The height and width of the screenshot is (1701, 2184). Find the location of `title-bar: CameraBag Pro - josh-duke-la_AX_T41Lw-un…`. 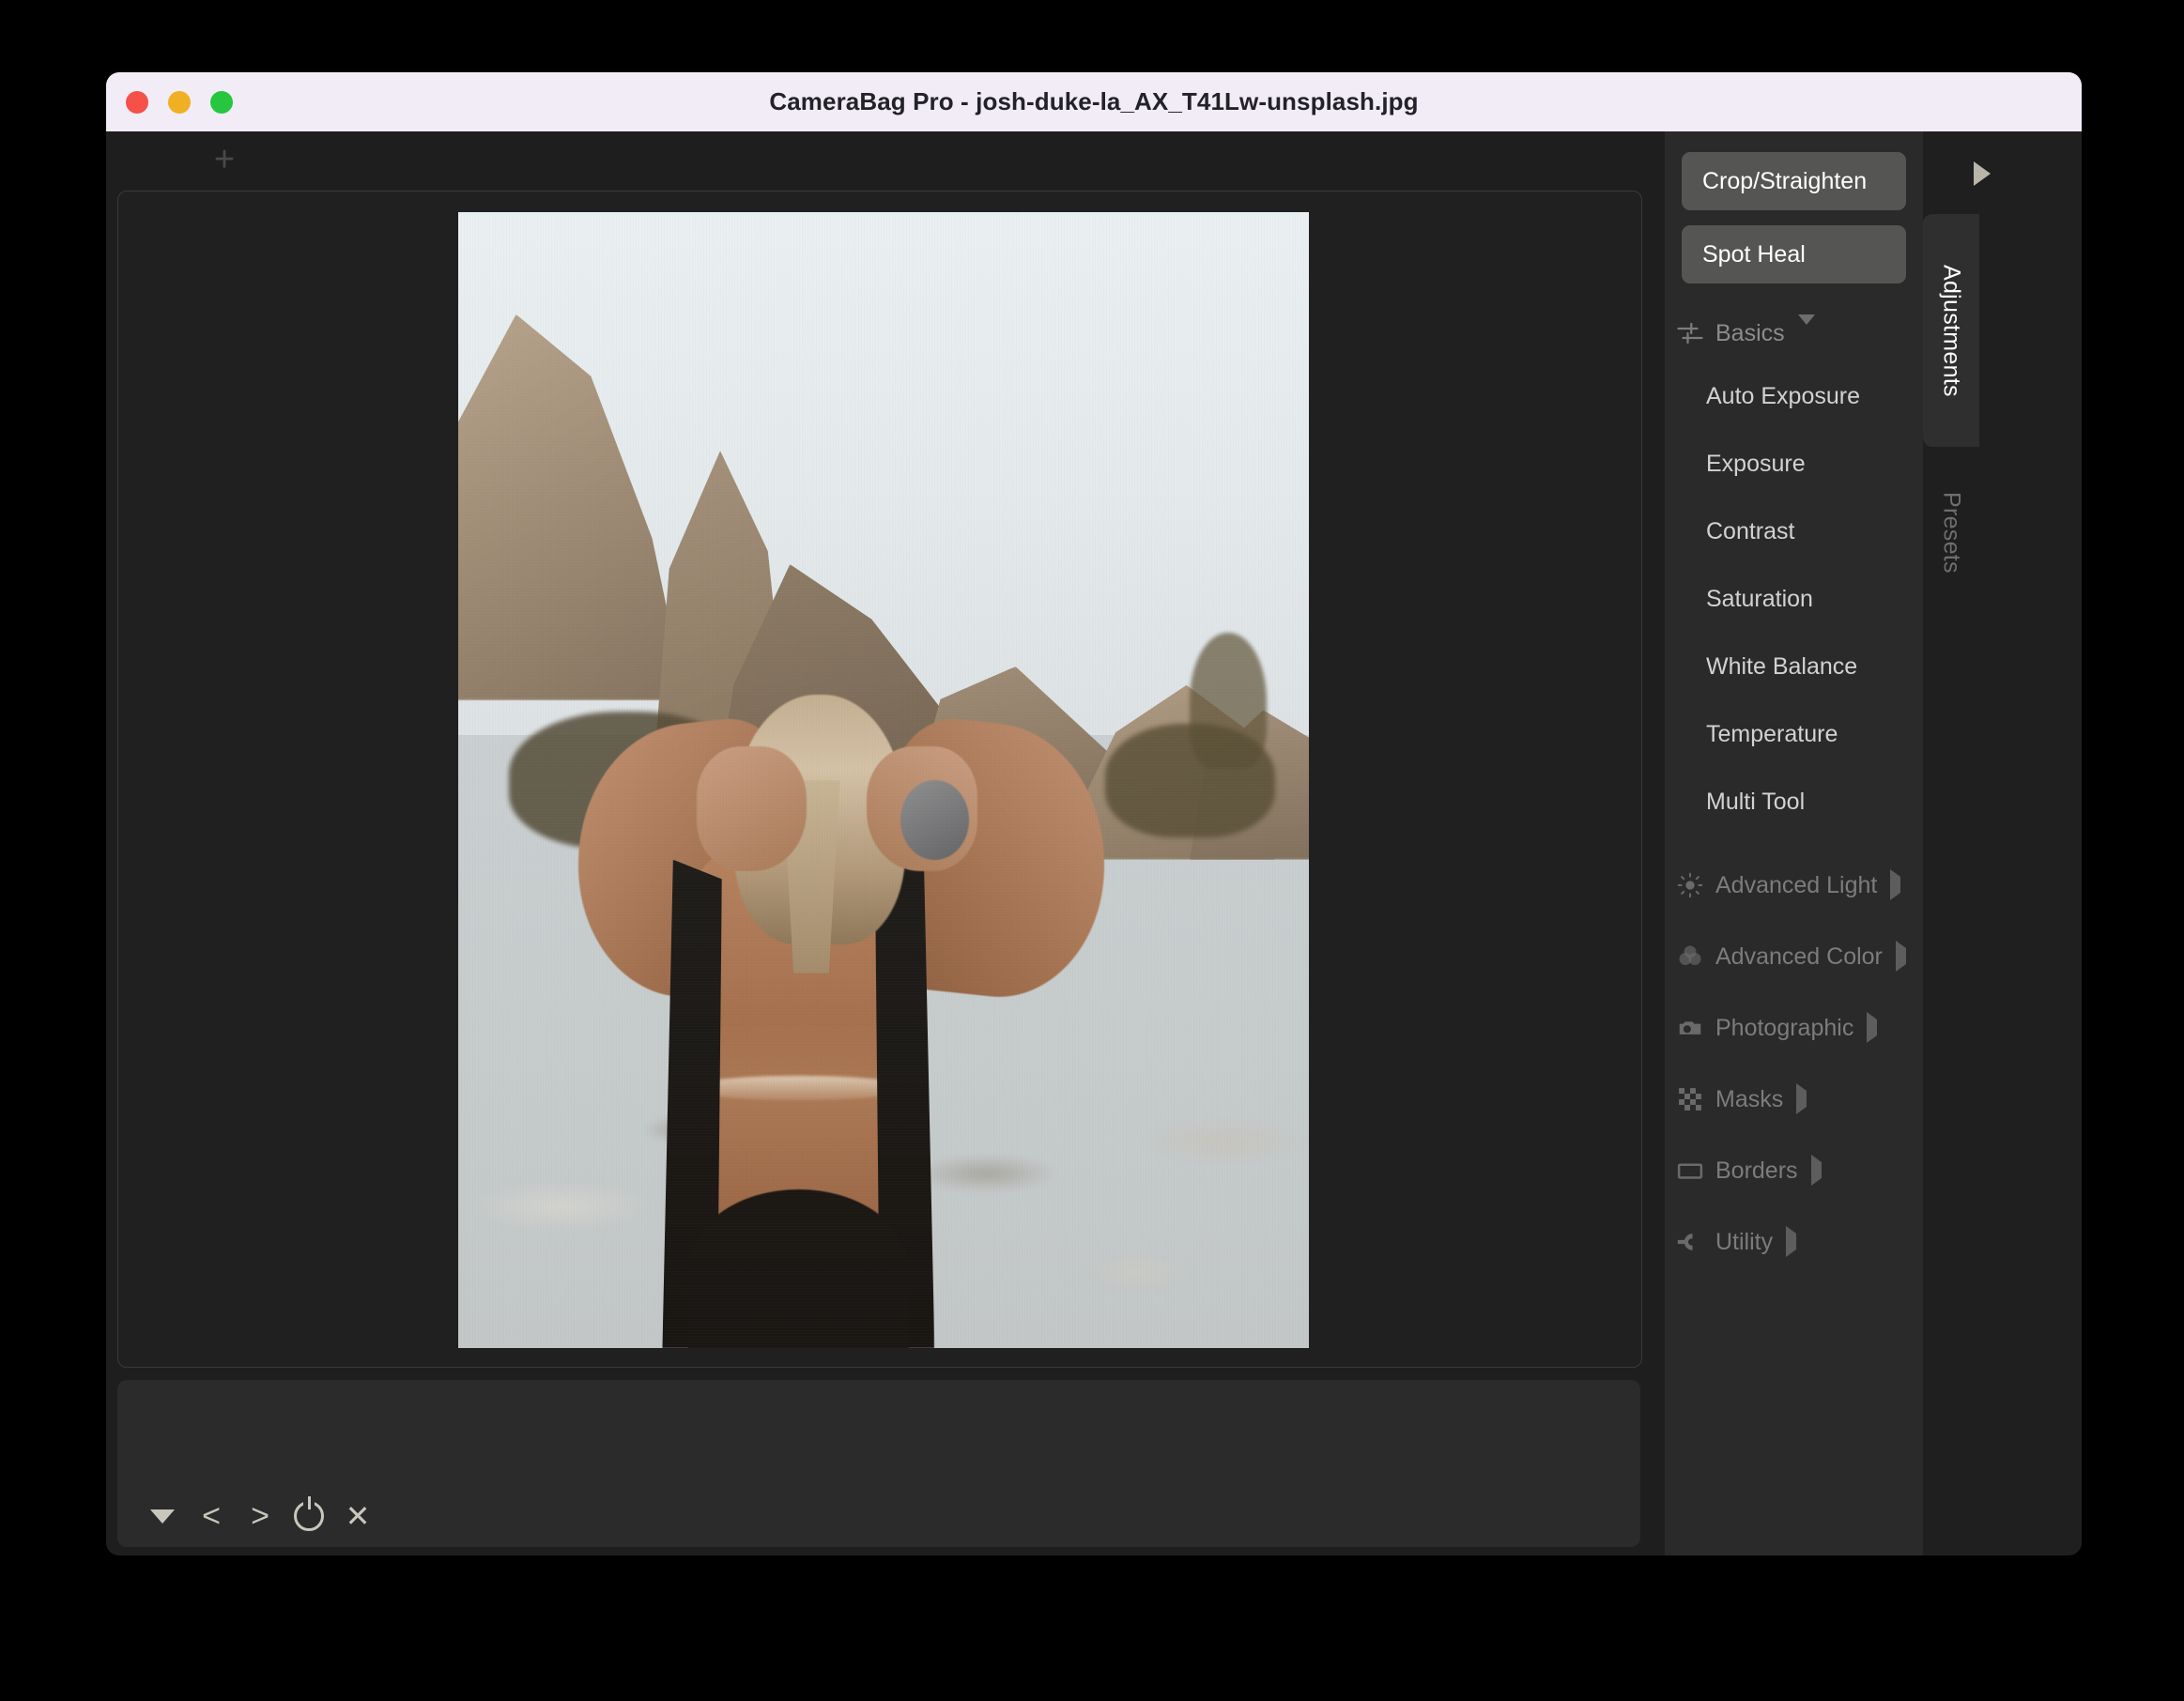

title-bar: CameraBag Pro - josh-duke-la_AX_T41Lw-un… is located at coordinates (1094, 101).